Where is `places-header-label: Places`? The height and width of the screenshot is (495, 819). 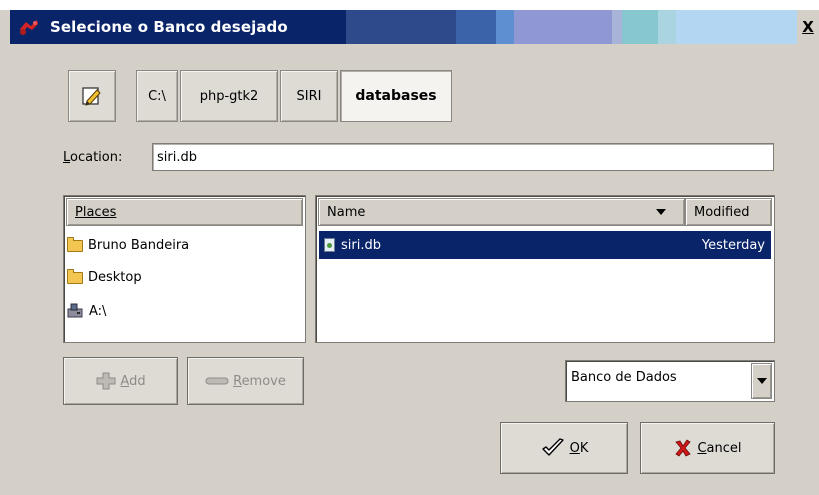
places-header-label: Places is located at coordinates (96, 212).